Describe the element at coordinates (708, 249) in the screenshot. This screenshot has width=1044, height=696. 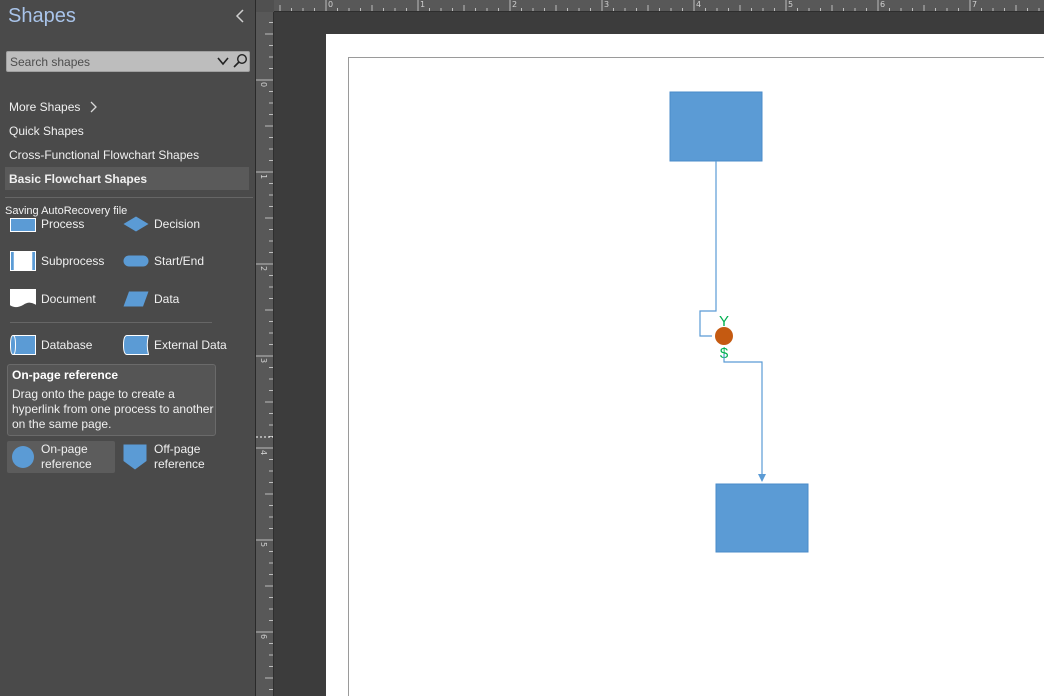
I see `connector-line-top` at that location.